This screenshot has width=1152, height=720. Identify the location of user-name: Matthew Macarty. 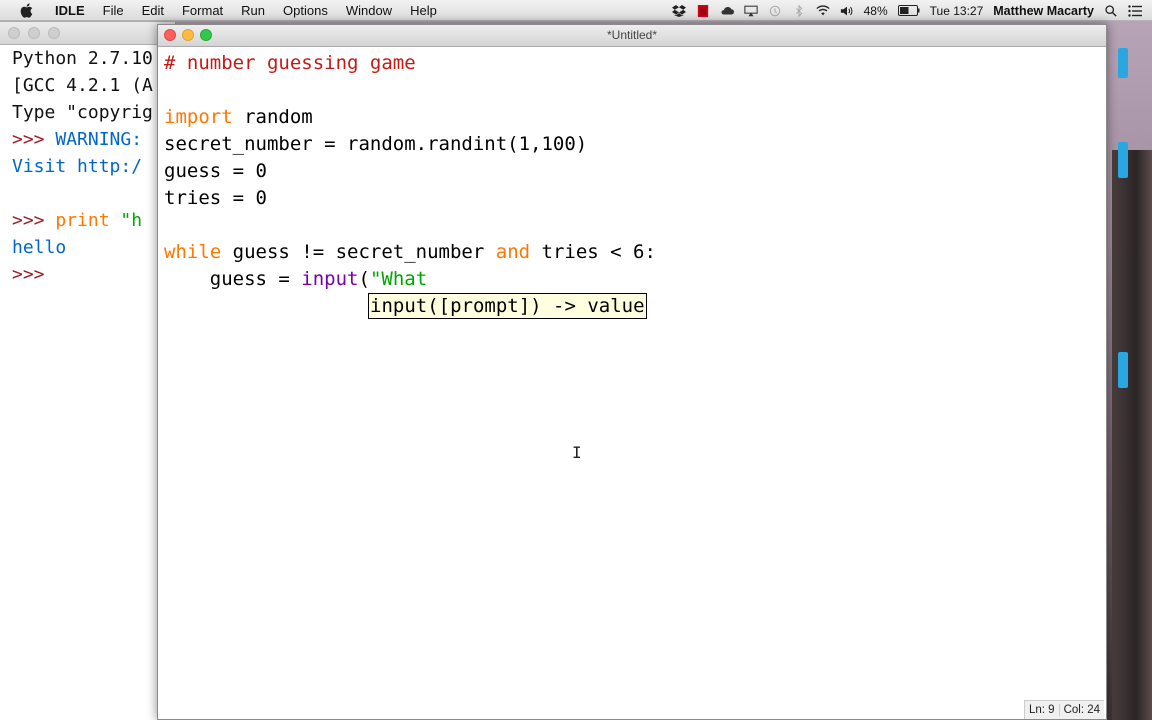
(1043, 11).